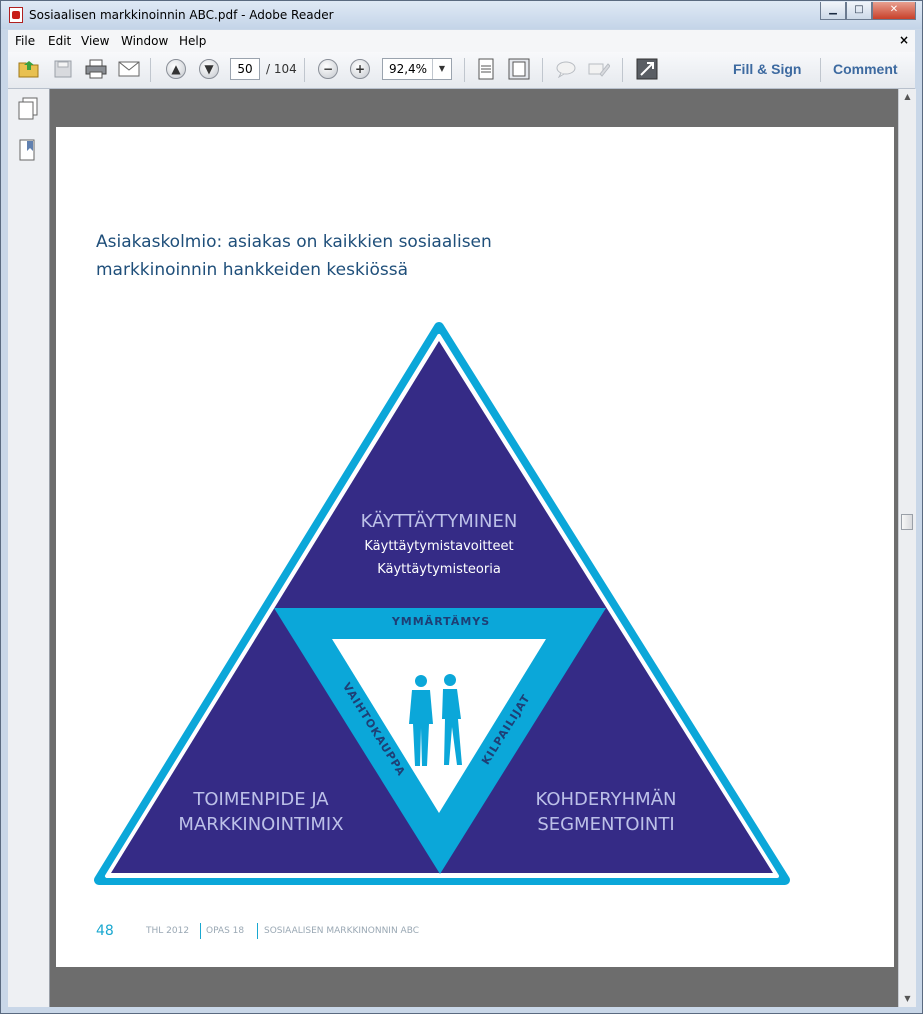  What do you see at coordinates (28, 151) in the screenshot?
I see `bookmarks-icon` at bounding box center [28, 151].